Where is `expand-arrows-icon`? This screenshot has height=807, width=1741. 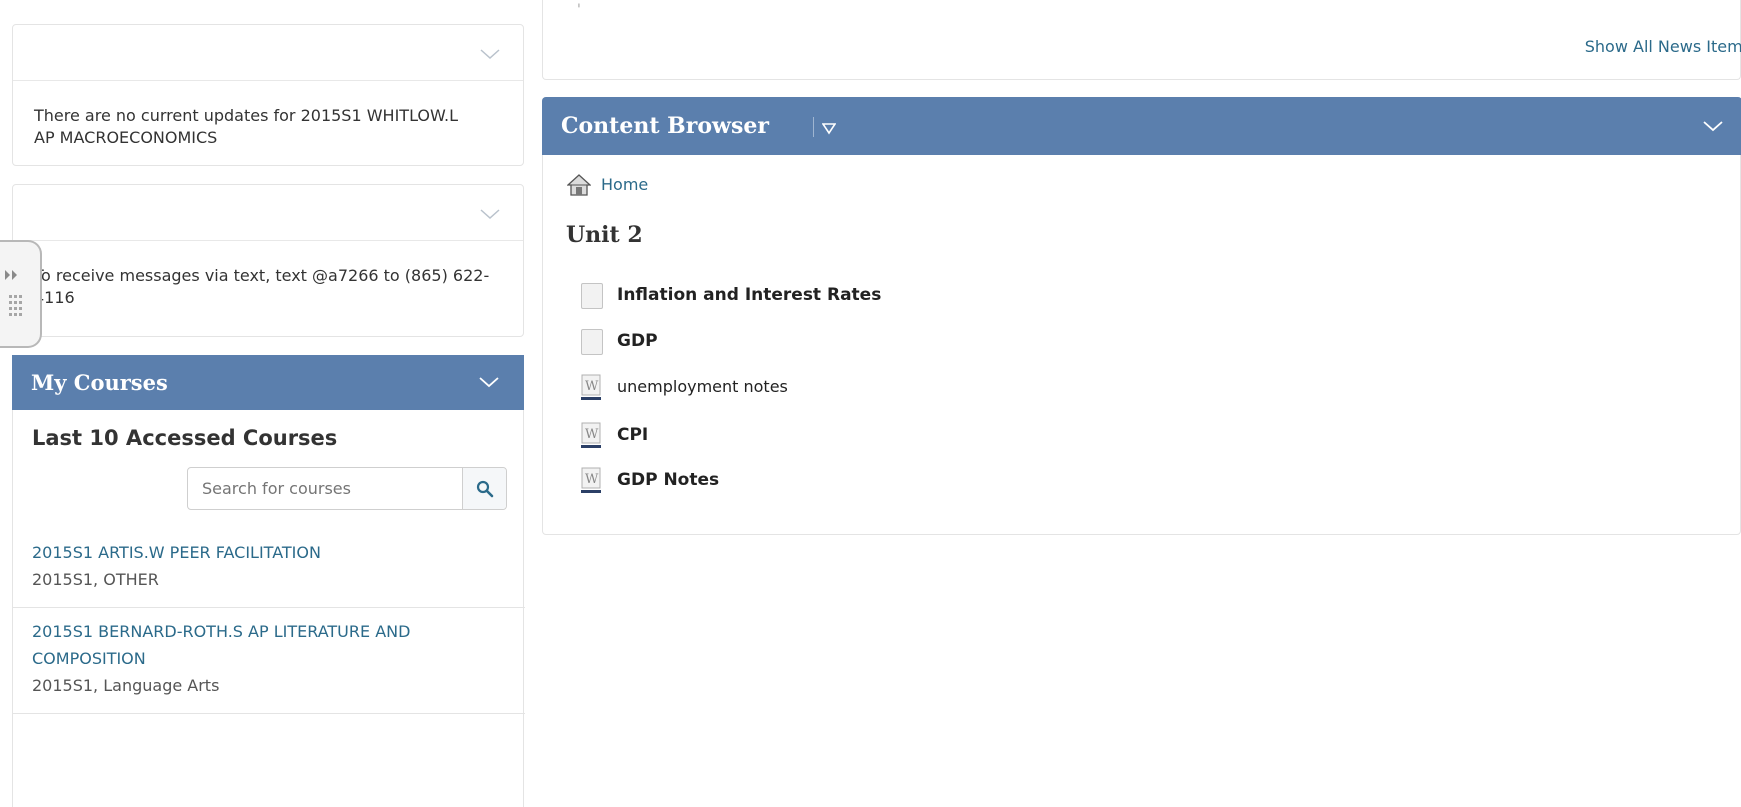
expand-arrows-icon is located at coordinates (11, 275).